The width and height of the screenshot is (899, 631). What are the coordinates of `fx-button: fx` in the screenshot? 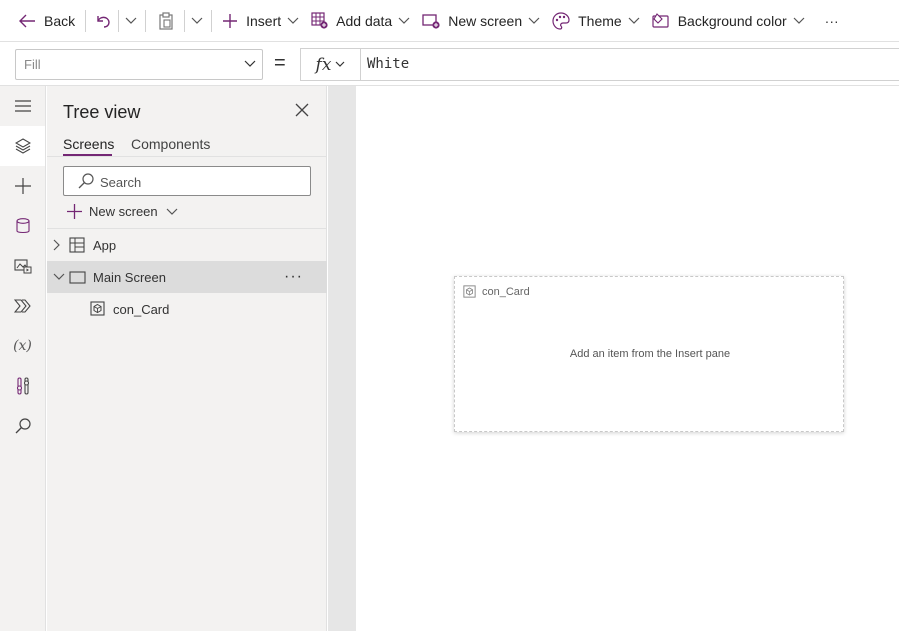 It's located at (331, 64).